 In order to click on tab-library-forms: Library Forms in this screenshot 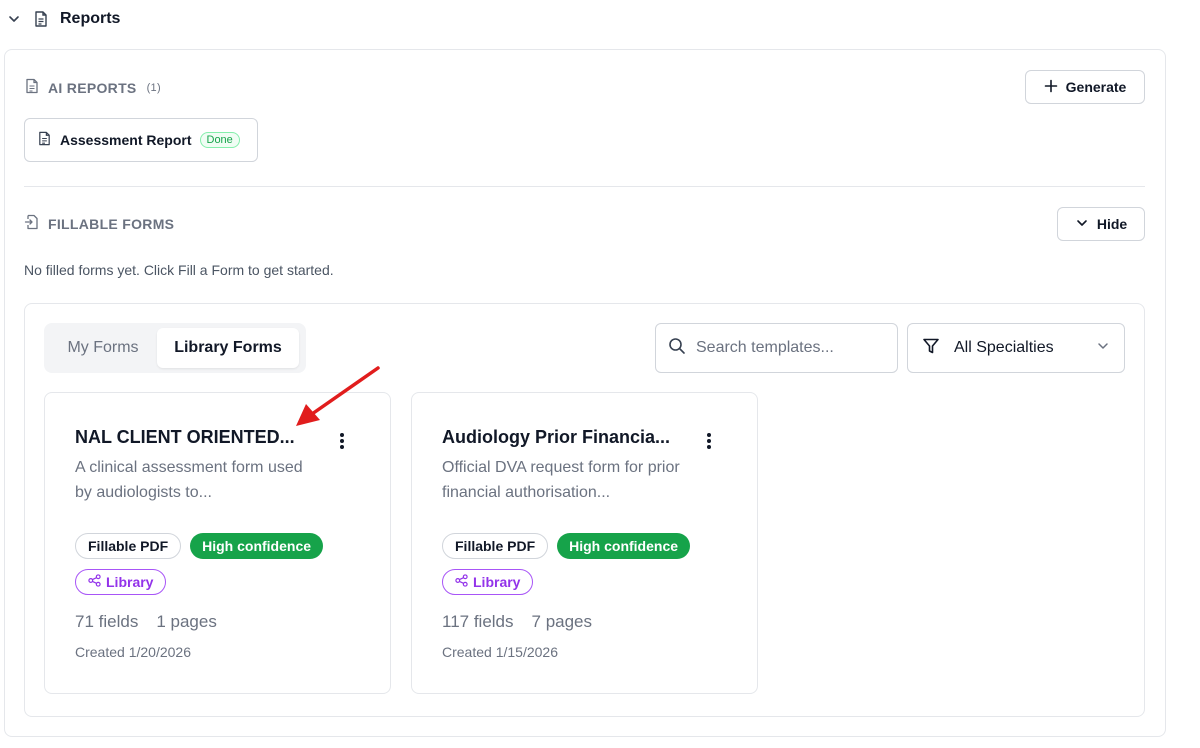, I will do `click(228, 348)`.